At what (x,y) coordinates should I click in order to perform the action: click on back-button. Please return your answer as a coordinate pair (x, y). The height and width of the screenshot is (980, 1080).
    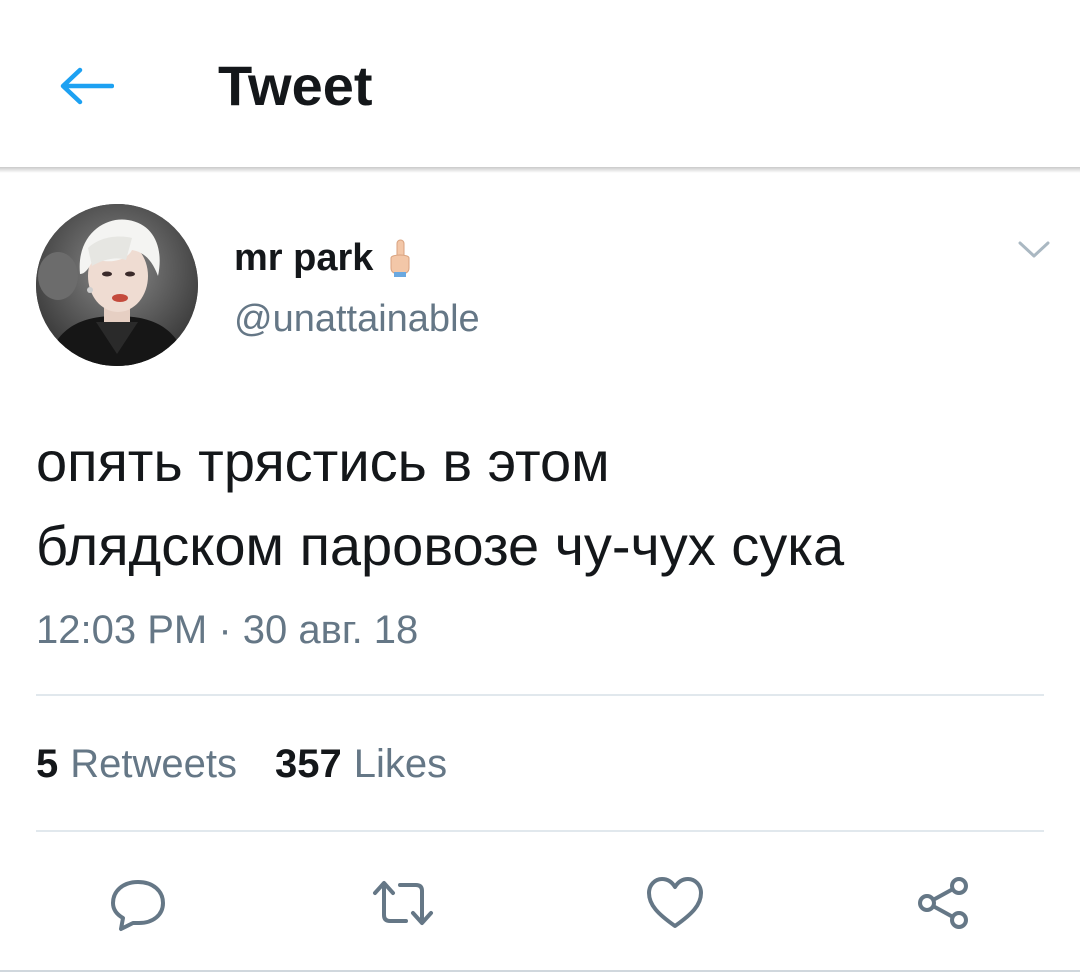
    Looking at the image, I should click on (86, 86).